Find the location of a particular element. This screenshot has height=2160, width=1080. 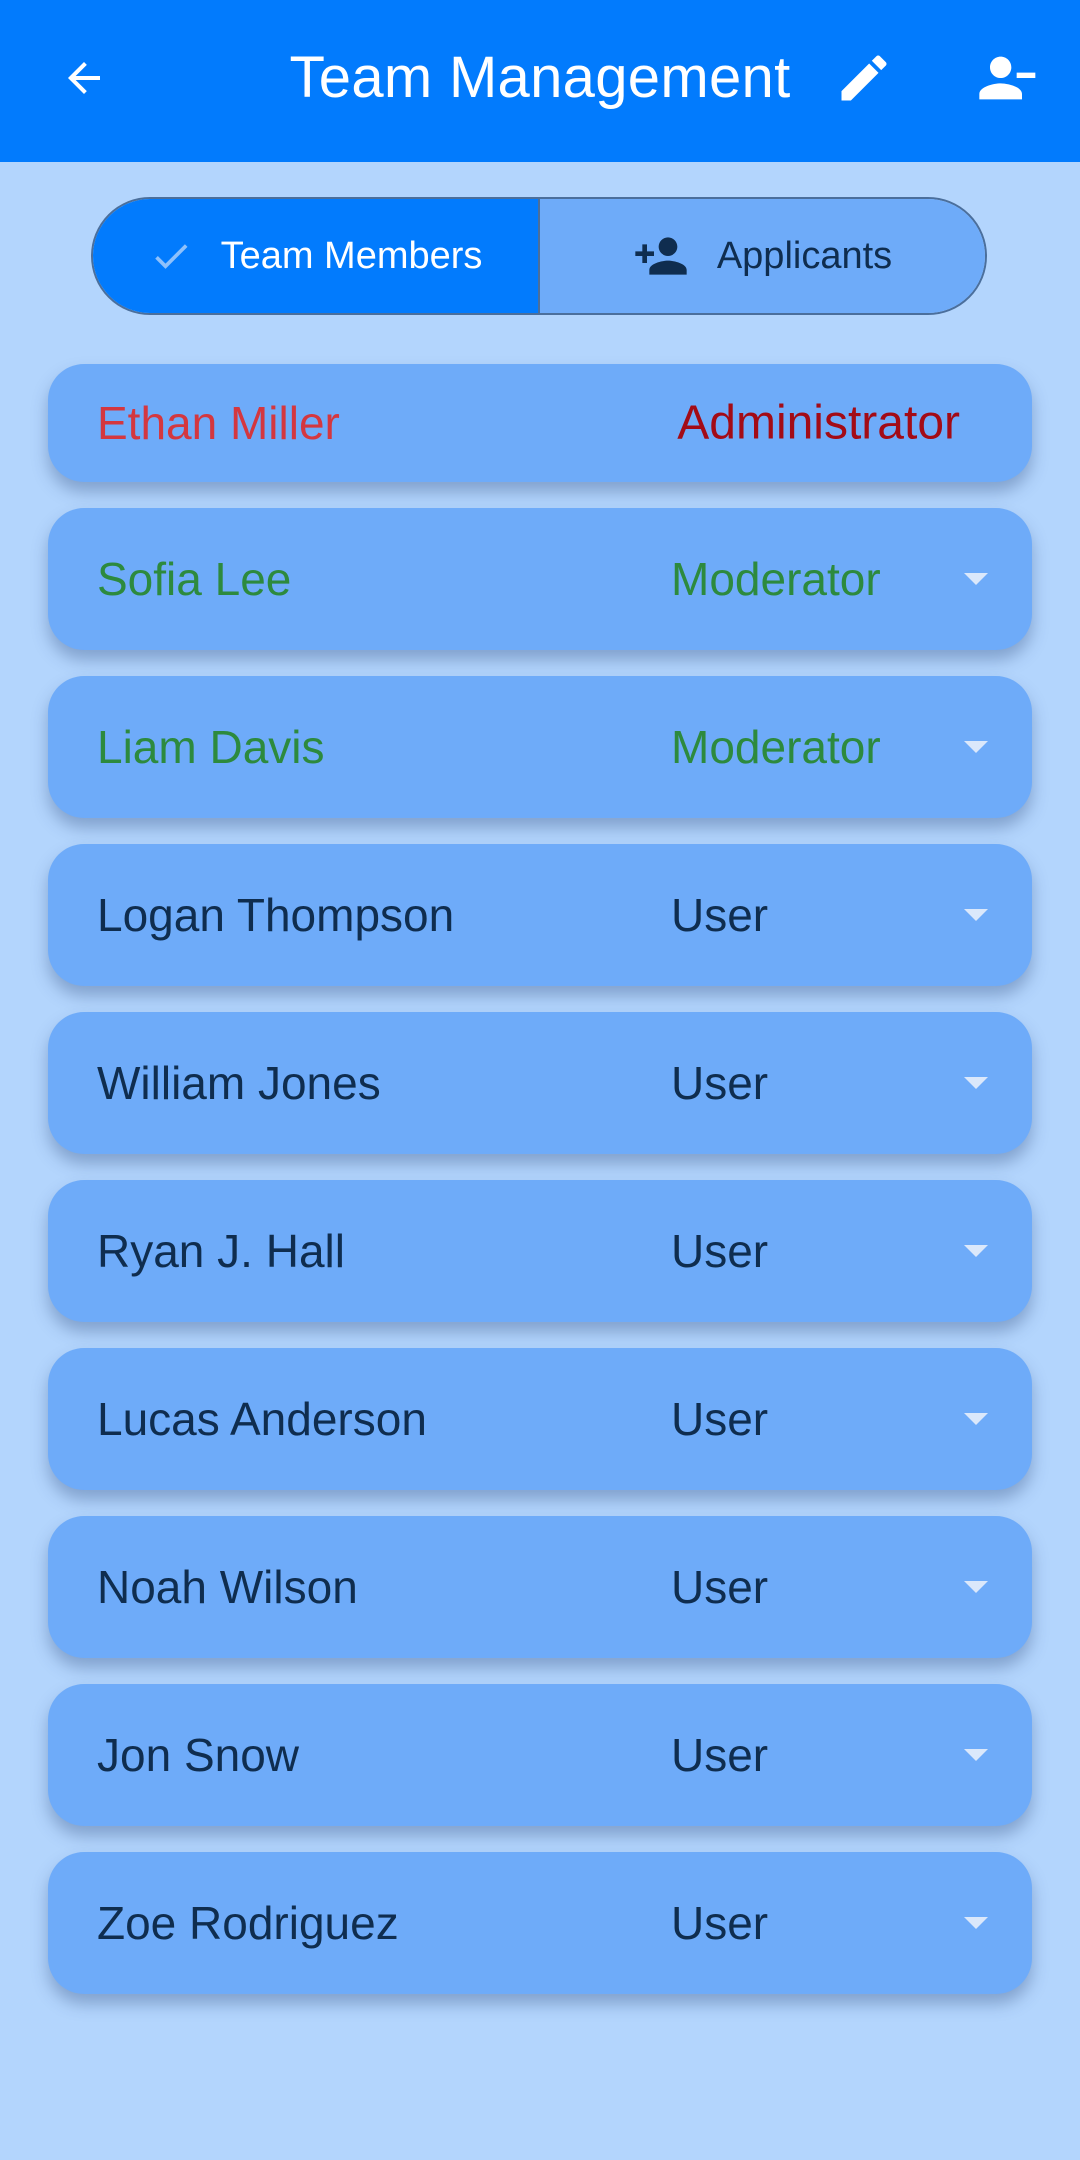

member-name: Ethan Miller is located at coordinates (218, 423).